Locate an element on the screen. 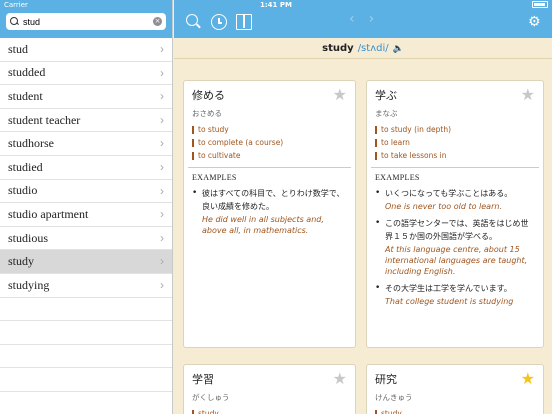 The width and height of the screenshot is (552, 414). definition-text: to complete (a course) is located at coordinates (241, 142).